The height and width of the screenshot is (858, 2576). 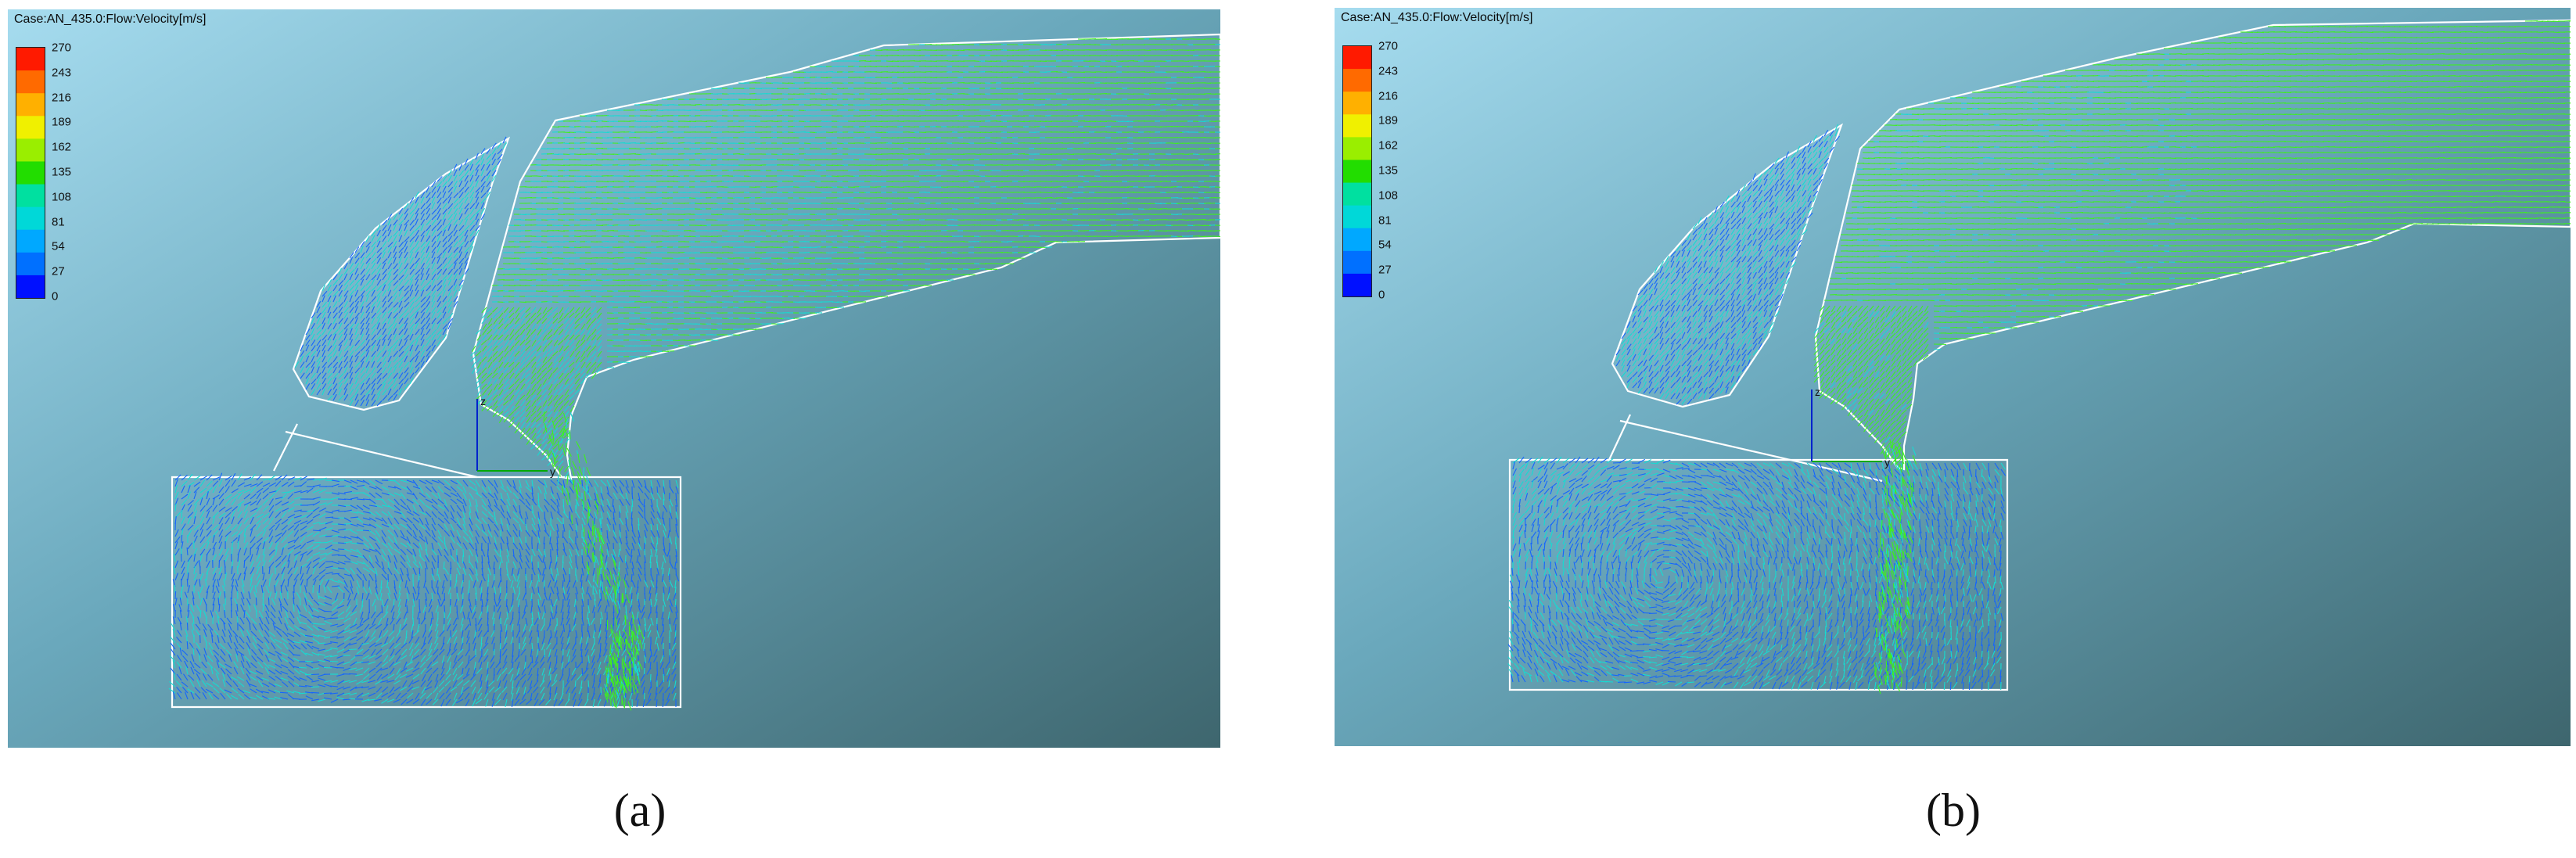 What do you see at coordinates (627, 362) in the screenshot?
I see `velocity-vector` at bounding box center [627, 362].